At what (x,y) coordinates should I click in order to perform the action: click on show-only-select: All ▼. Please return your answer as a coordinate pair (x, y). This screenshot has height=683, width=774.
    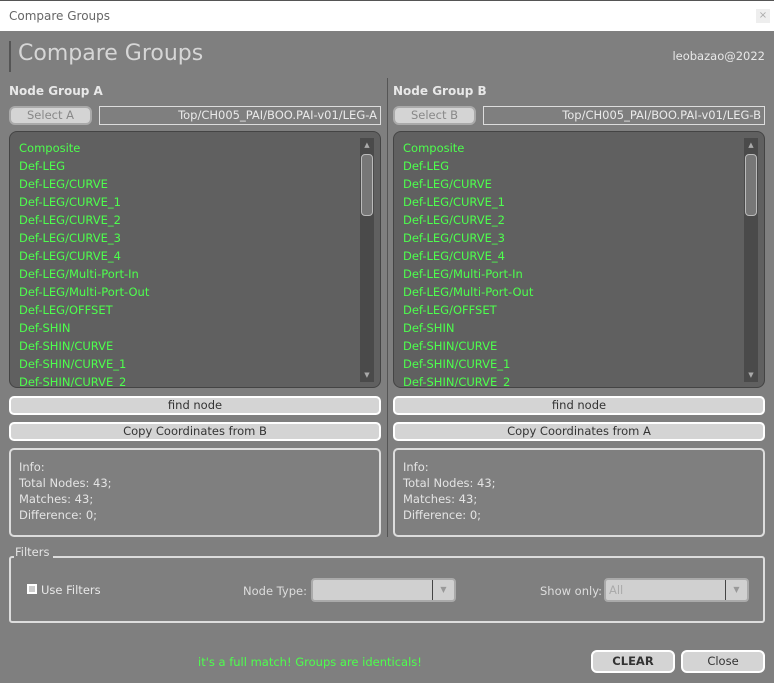
    Looking at the image, I should click on (676, 590).